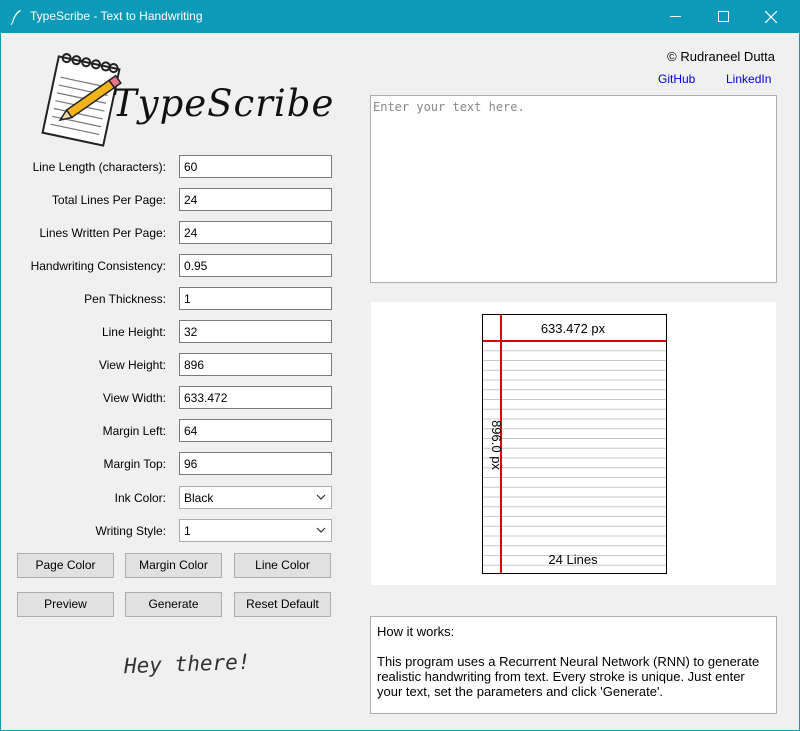 The width and height of the screenshot is (800, 731). I want to click on close-icon, so click(771, 16).